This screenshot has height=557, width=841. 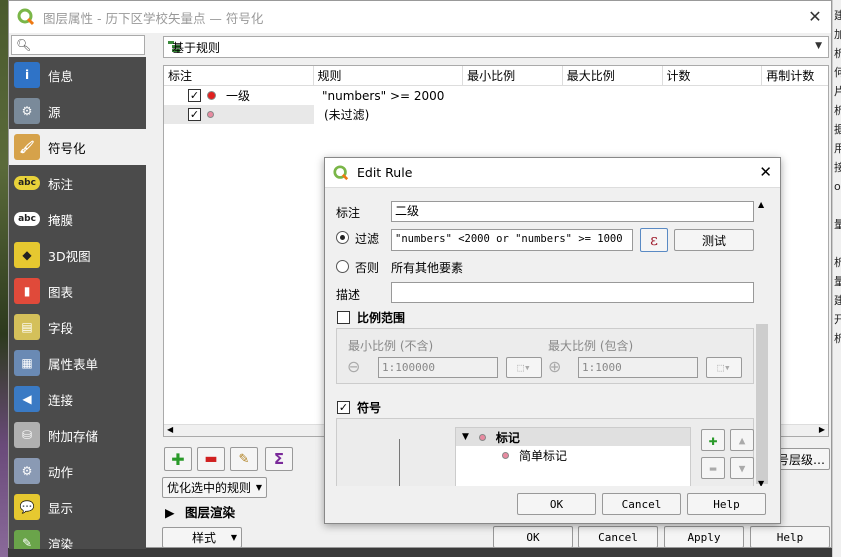 What do you see at coordinates (27, 435) in the screenshot?
I see `auxiliary-storage-icon: ⛁` at bounding box center [27, 435].